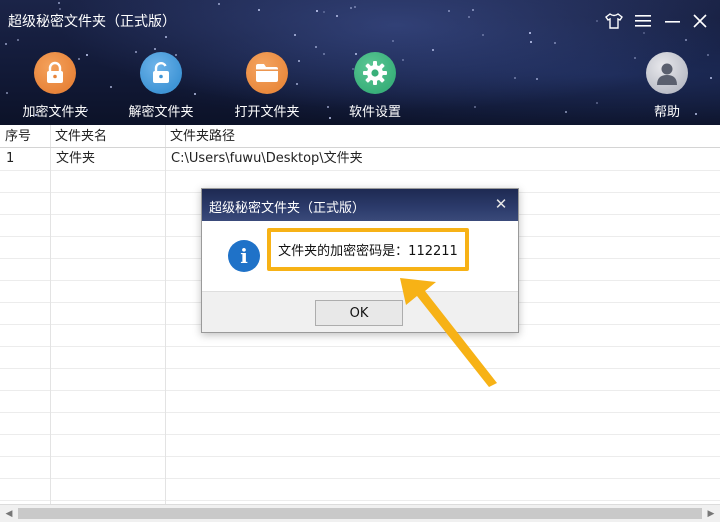 The image size is (720, 522). What do you see at coordinates (10, 158) in the screenshot?
I see `cell-index: 1` at bounding box center [10, 158].